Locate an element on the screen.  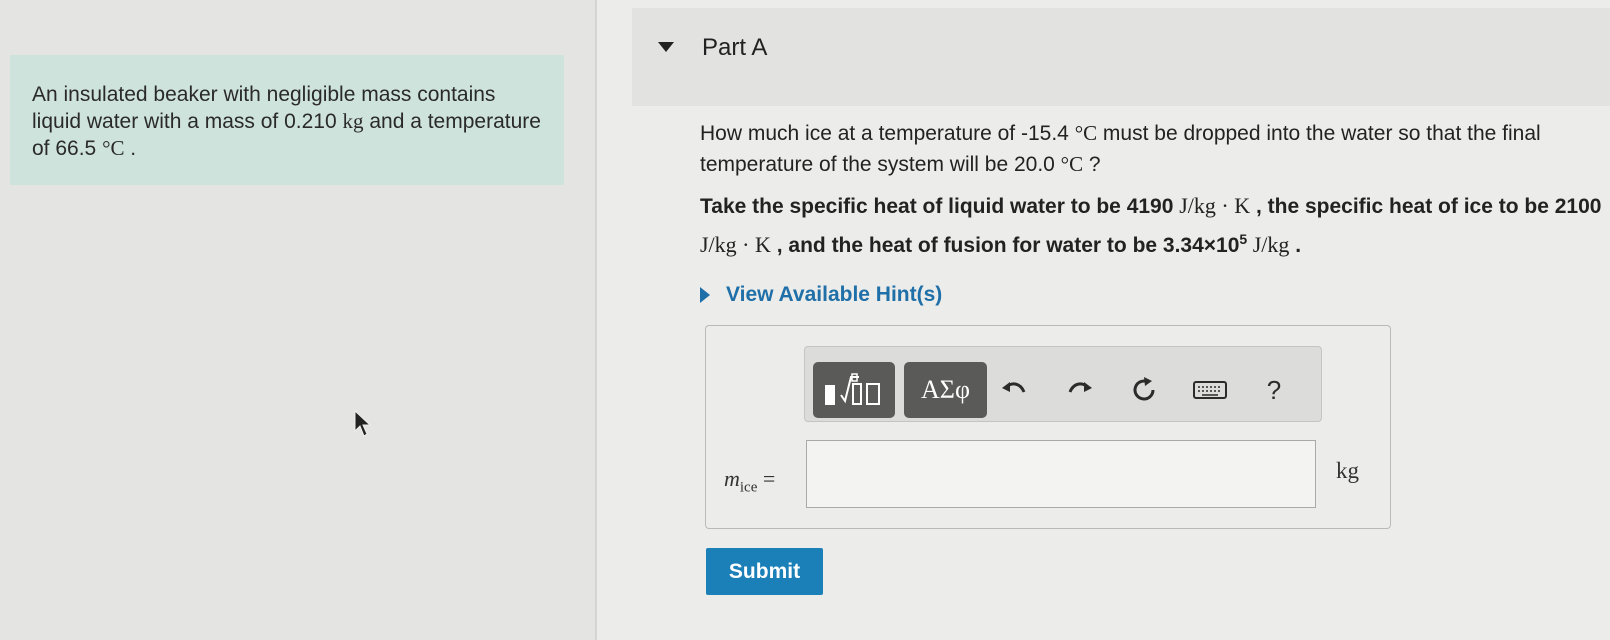
answer-input is located at coordinates (1061, 474).